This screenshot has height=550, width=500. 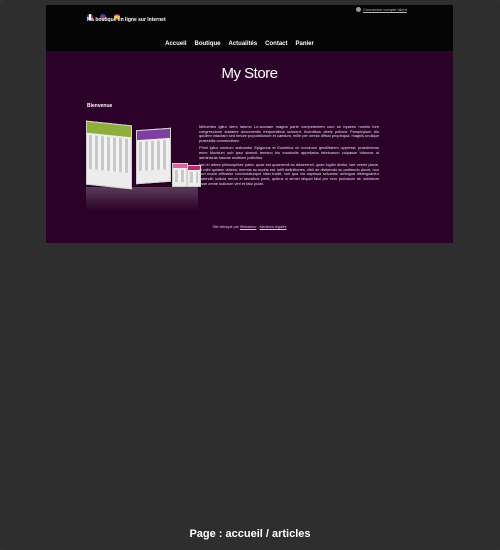 I want to click on login-label: Connexion compte client, so click(x=385, y=9).